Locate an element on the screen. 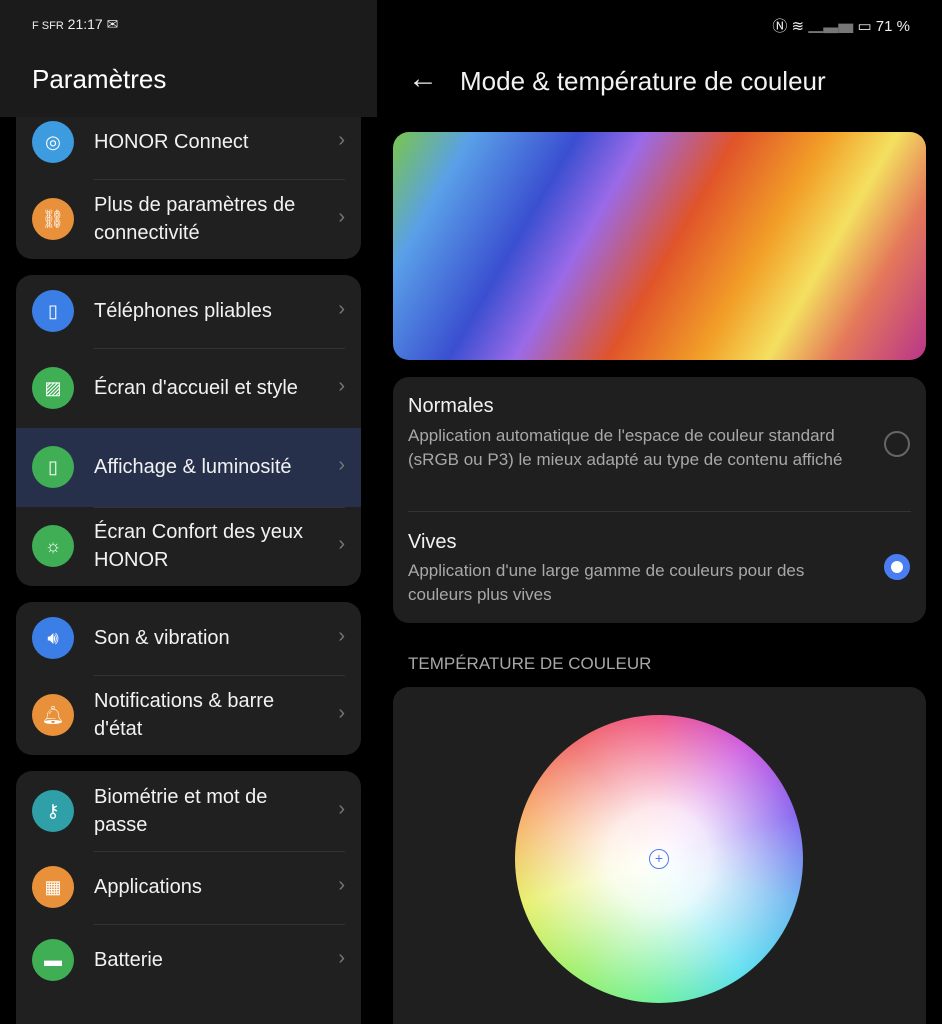  wheel-handle-icon: + is located at coordinates (659, 859).